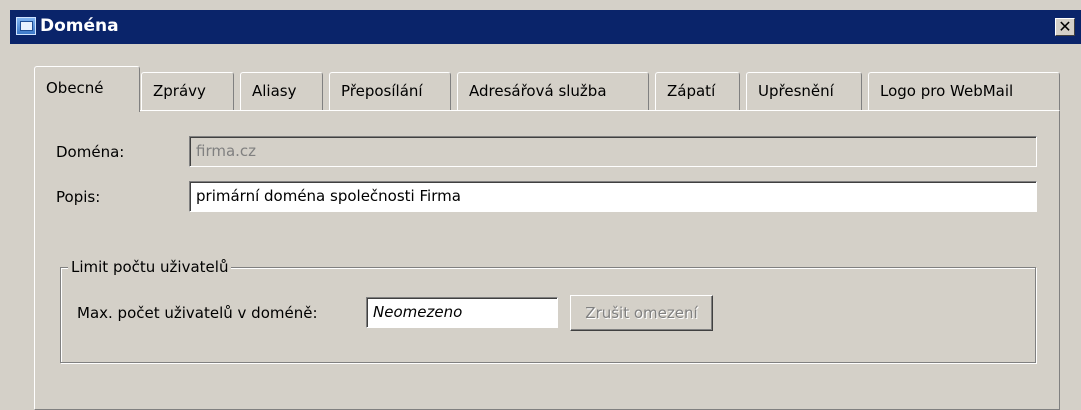  I want to click on close-button: ✕, so click(1065, 27).